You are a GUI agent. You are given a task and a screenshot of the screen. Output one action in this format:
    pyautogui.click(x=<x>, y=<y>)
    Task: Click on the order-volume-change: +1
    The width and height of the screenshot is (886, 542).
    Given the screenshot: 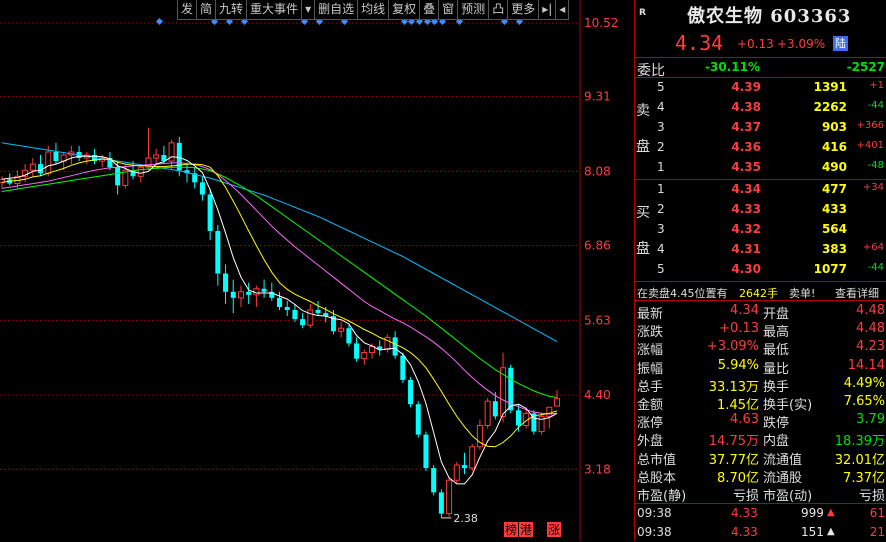 What is the action you would take?
    pyautogui.click(x=876, y=85)
    